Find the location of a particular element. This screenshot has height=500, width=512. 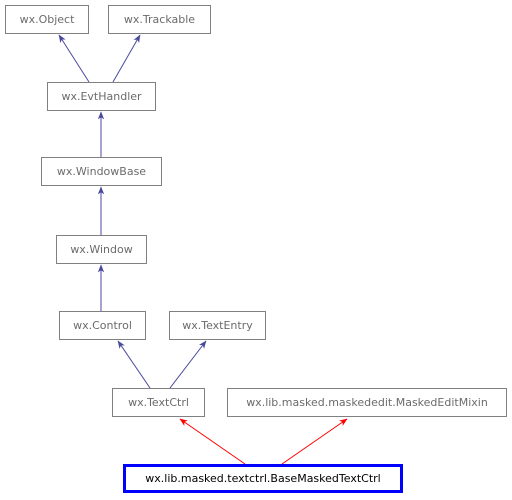

edge-textctrl-control is located at coordinates (134, 364).